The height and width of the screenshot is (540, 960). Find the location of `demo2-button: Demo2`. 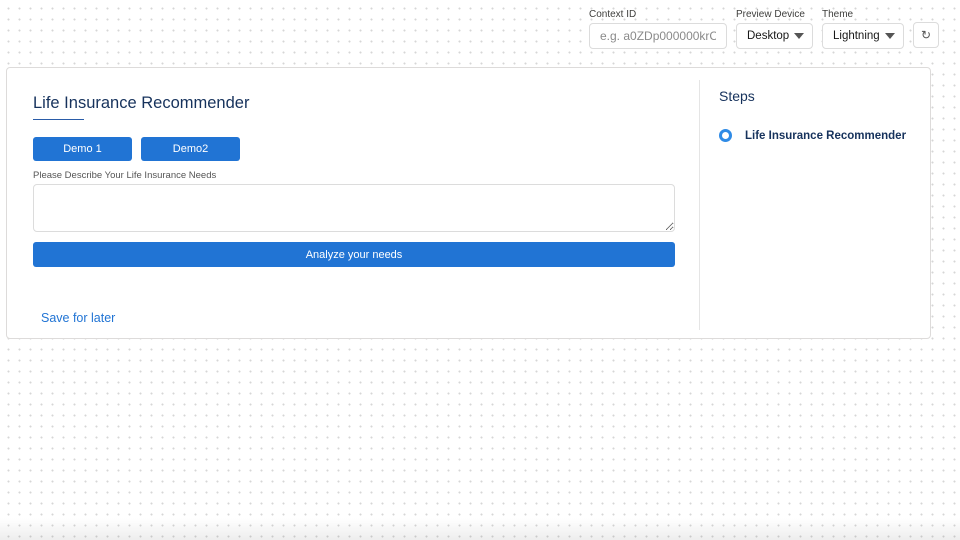

demo2-button: Demo2 is located at coordinates (190, 149).